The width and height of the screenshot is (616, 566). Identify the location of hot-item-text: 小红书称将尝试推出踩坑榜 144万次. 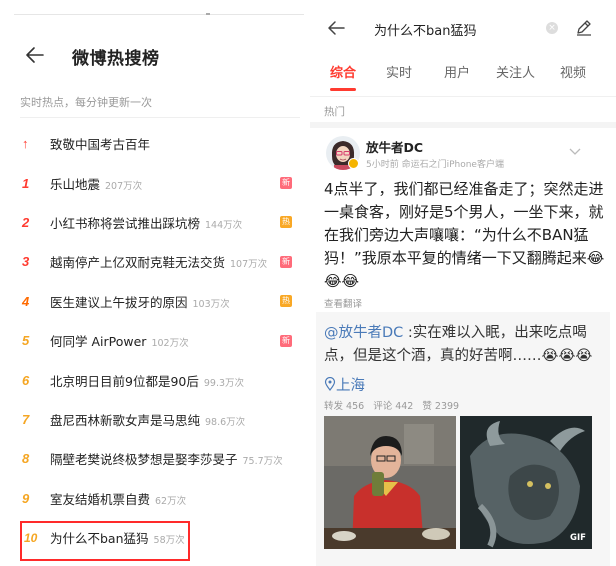
(146, 223).